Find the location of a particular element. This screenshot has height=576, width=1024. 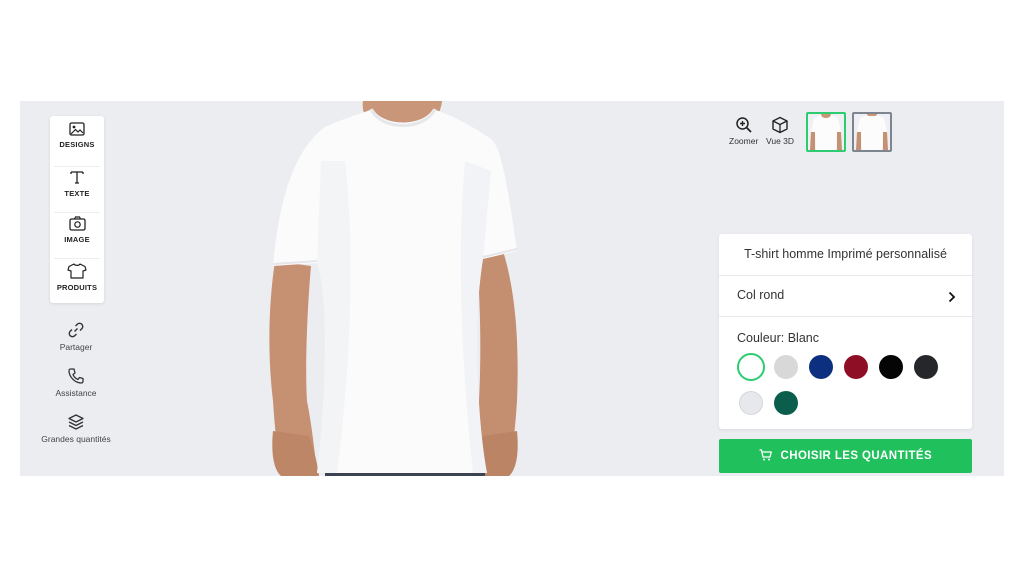

tool-label: DESIGNS is located at coordinates (77, 144).